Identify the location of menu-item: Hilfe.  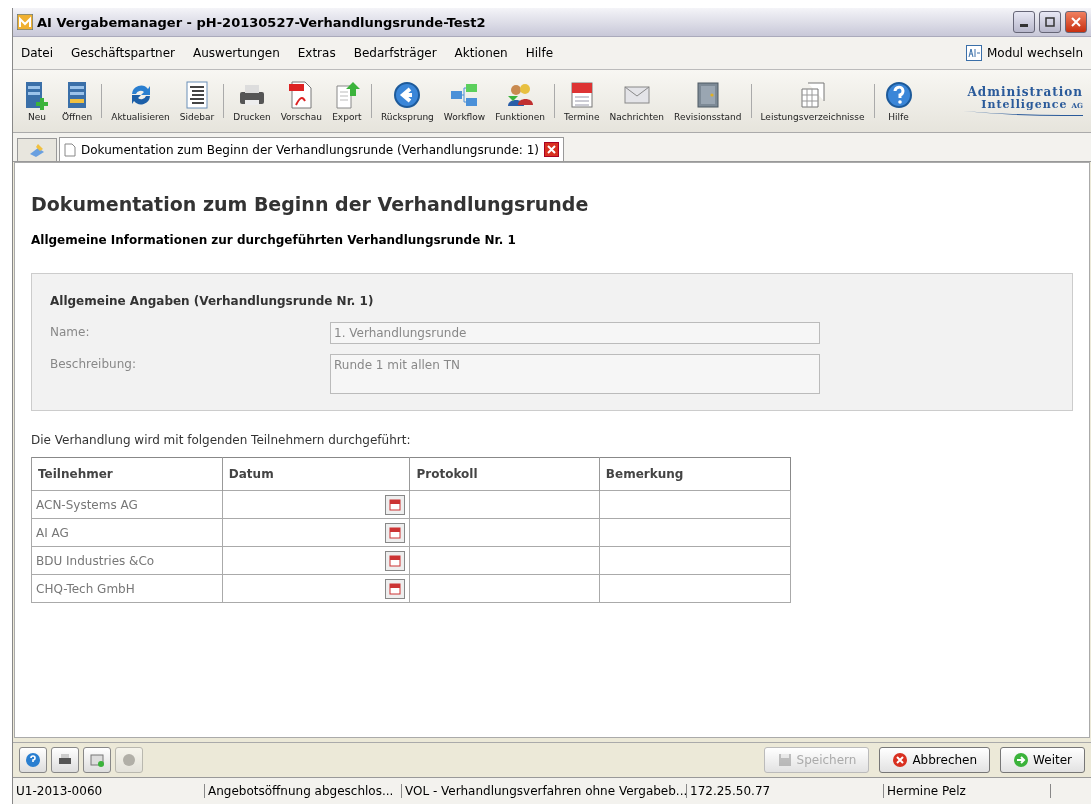
(539, 53).